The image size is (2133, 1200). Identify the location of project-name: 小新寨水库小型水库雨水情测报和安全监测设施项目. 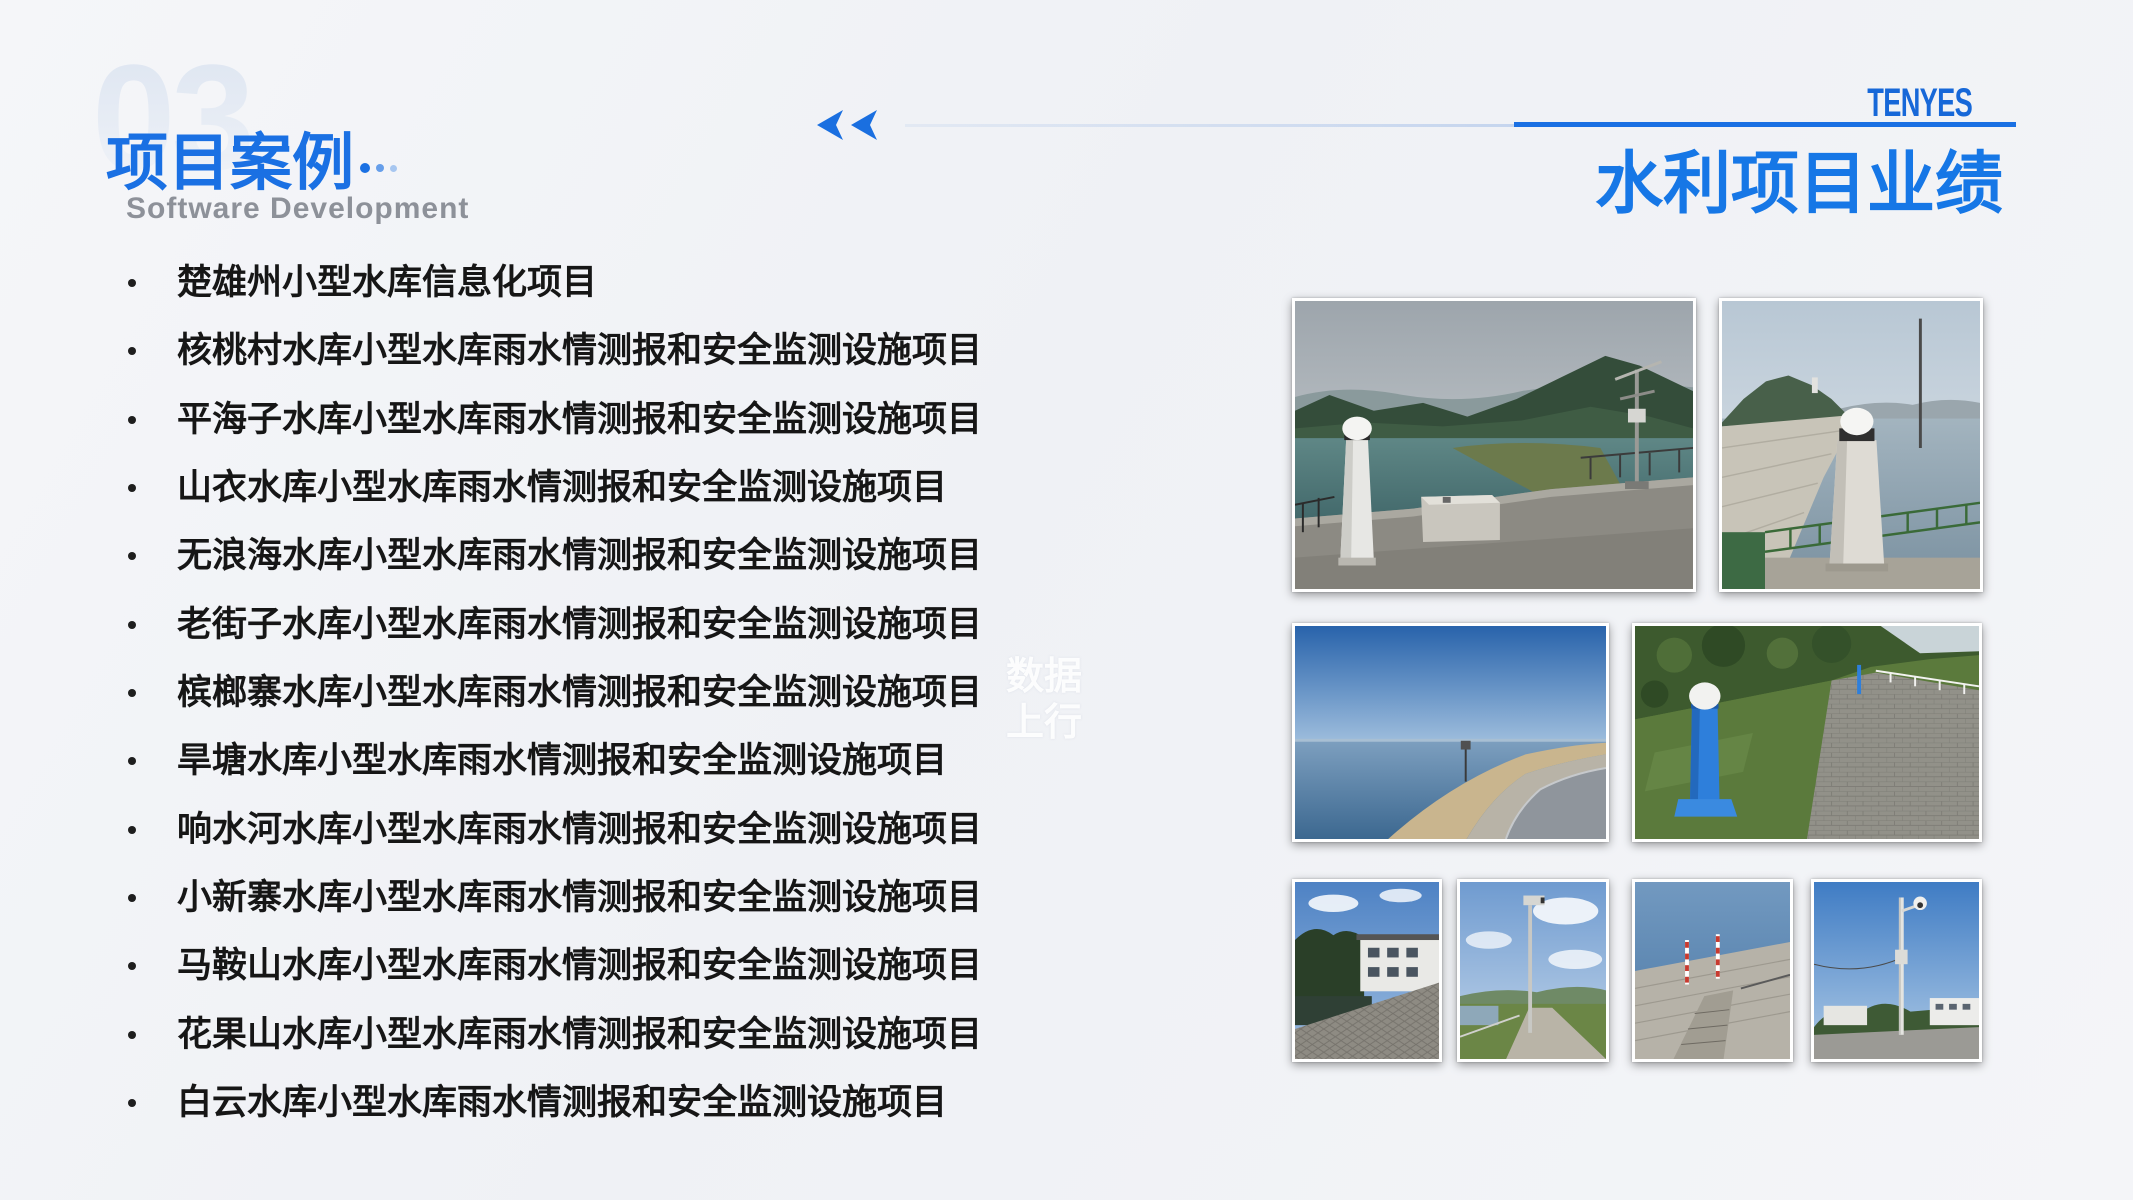
(580, 898).